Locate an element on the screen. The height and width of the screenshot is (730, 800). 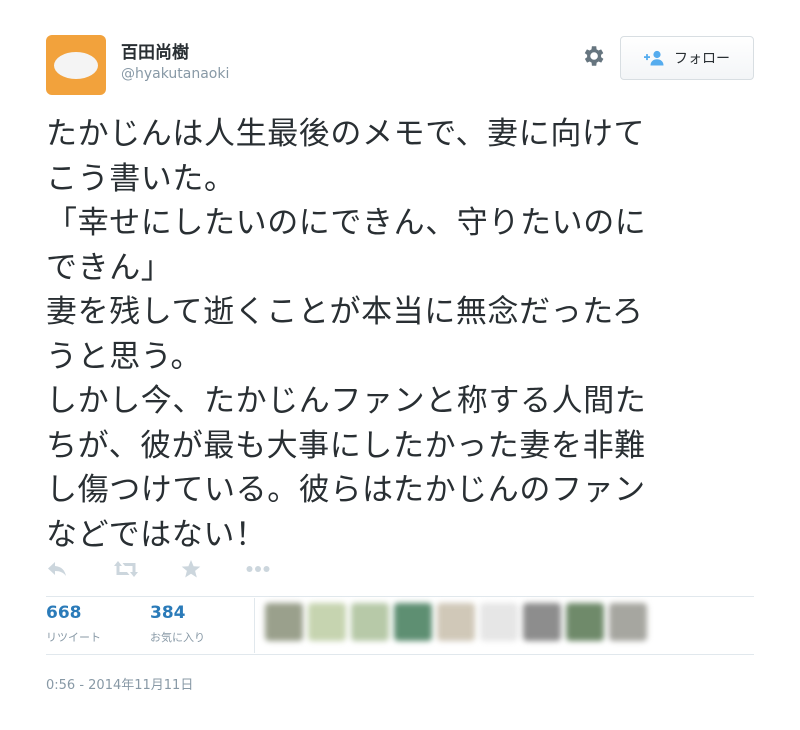
follow-button: フォロー is located at coordinates (687, 58).